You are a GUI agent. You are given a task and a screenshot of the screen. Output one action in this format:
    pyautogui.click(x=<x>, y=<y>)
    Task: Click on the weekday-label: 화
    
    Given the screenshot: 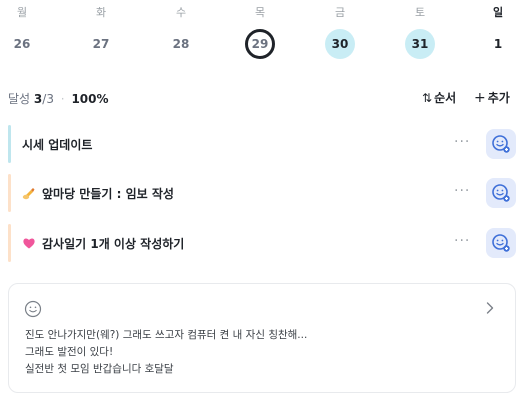 What is the action you would take?
    pyautogui.click(x=101, y=12)
    